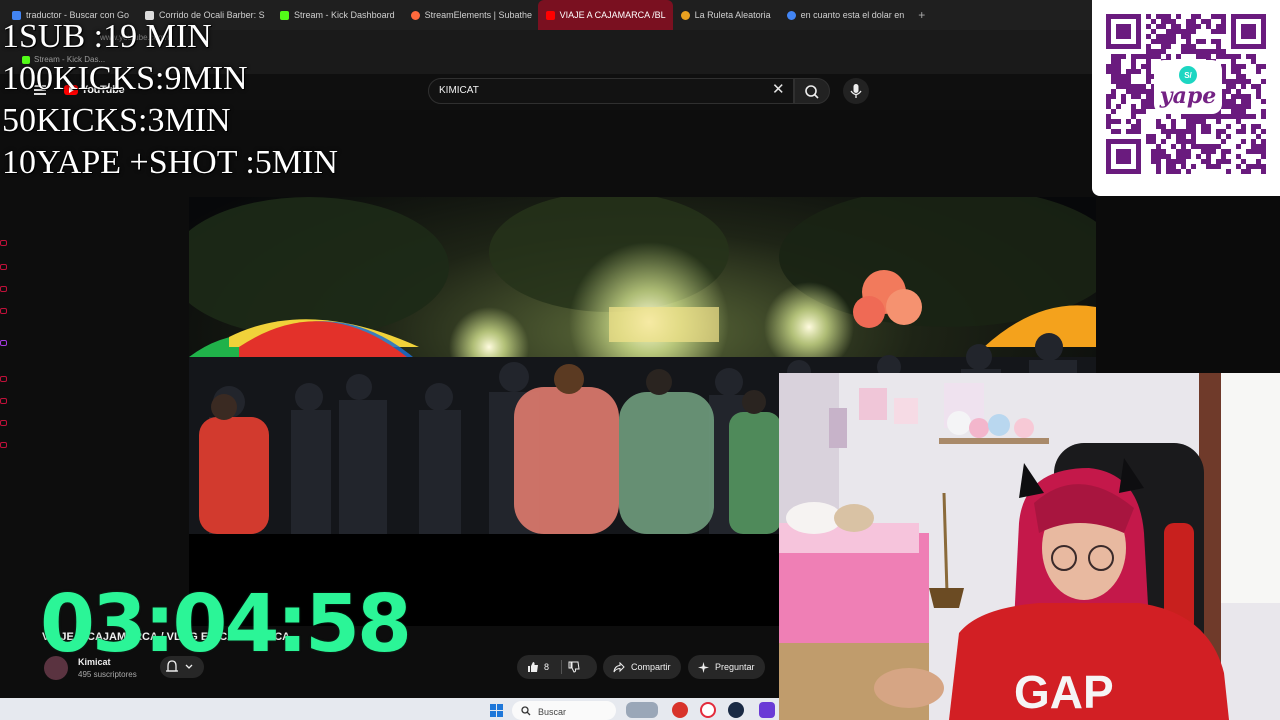 The width and height of the screenshot is (1280, 720). What do you see at coordinates (642, 710) in the screenshot?
I see `widget-icon` at bounding box center [642, 710].